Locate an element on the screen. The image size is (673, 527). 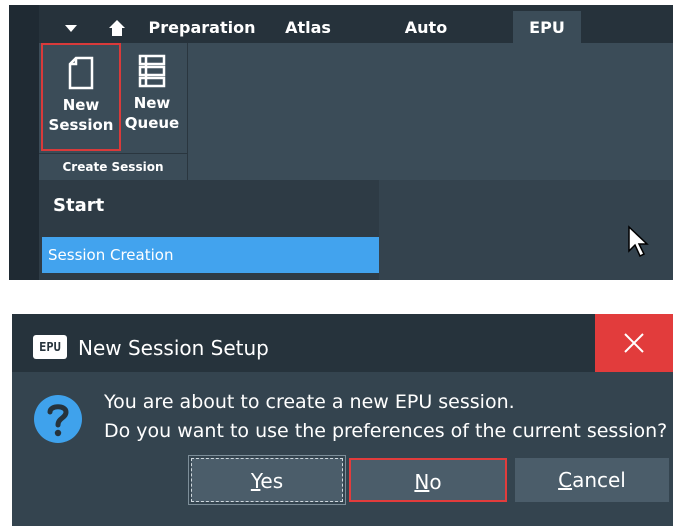
new-queue-label-line1: New is located at coordinates (152, 103).